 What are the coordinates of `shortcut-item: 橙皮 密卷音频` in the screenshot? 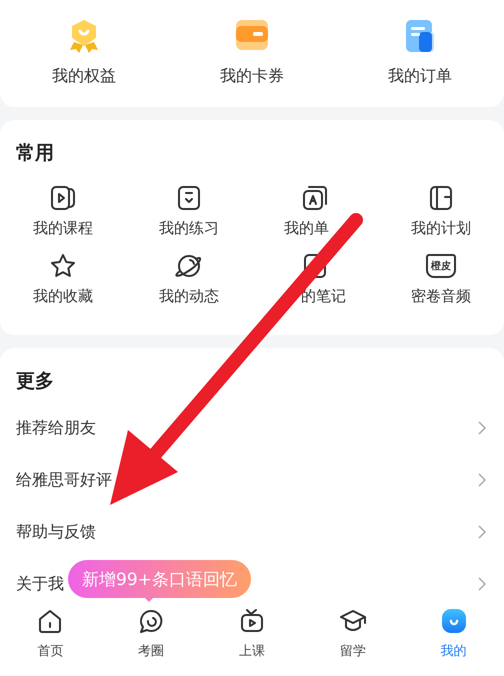 It's located at (441, 275).